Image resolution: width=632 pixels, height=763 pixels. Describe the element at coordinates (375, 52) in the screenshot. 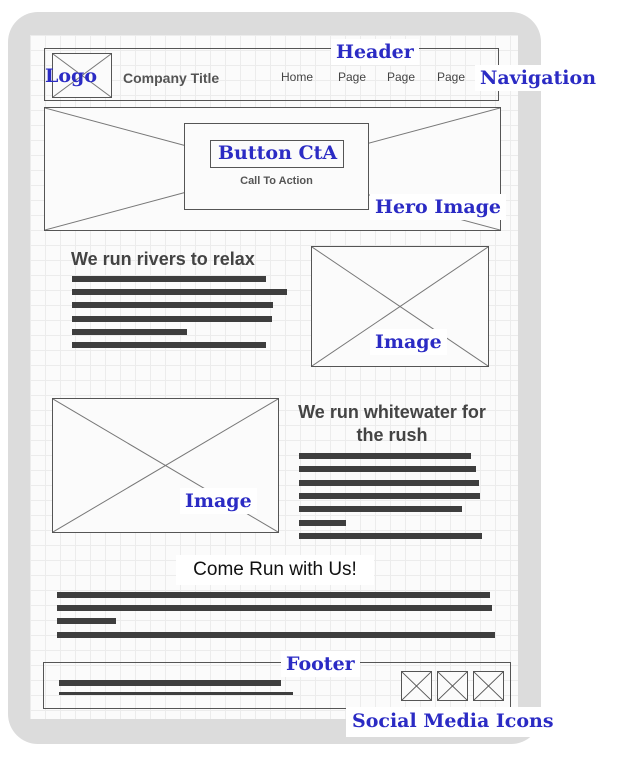

I see `annotation-header: Header` at that location.